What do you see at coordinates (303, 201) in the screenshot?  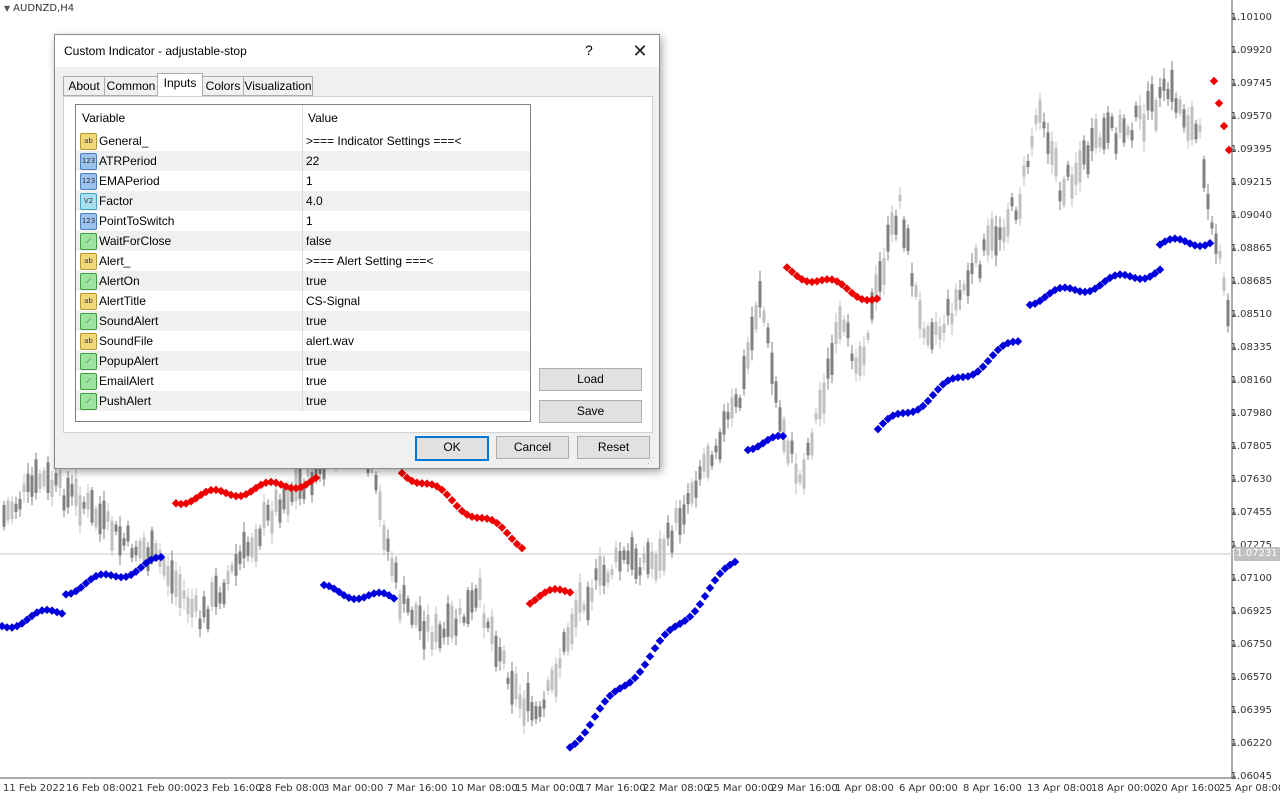 I see `param-row-factor: V2 Factor 4.0` at bounding box center [303, 201].